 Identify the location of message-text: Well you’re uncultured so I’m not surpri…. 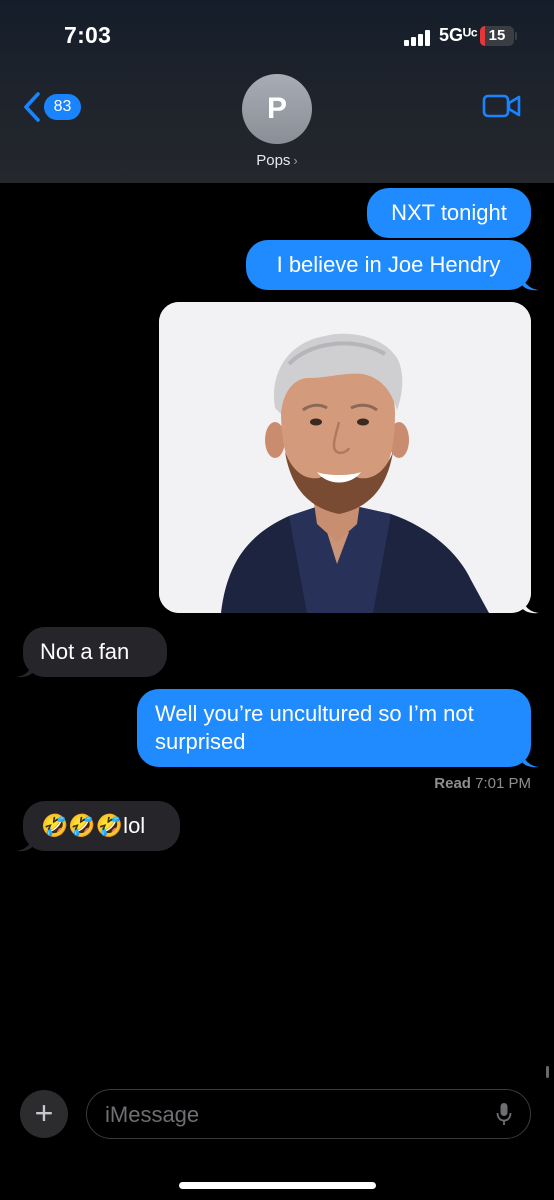
(314, 727).